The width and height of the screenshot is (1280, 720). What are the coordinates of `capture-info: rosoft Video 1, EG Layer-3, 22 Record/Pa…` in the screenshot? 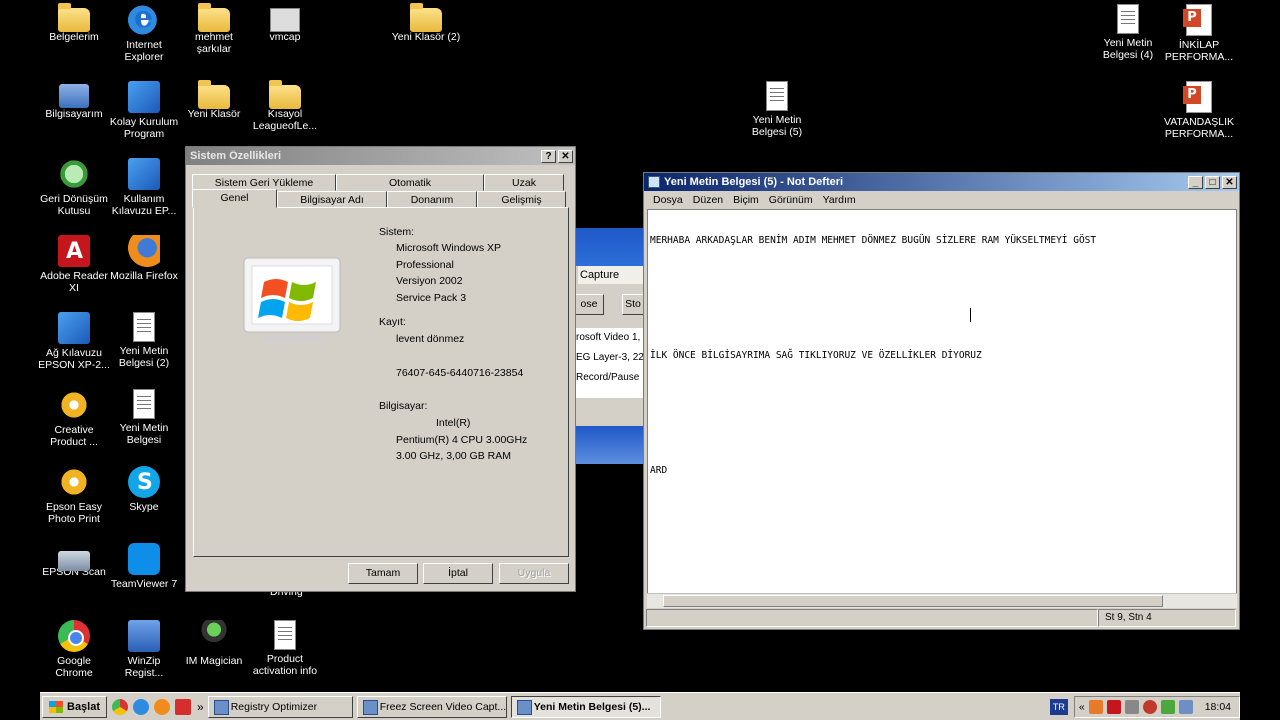 It's located at (610, 363).